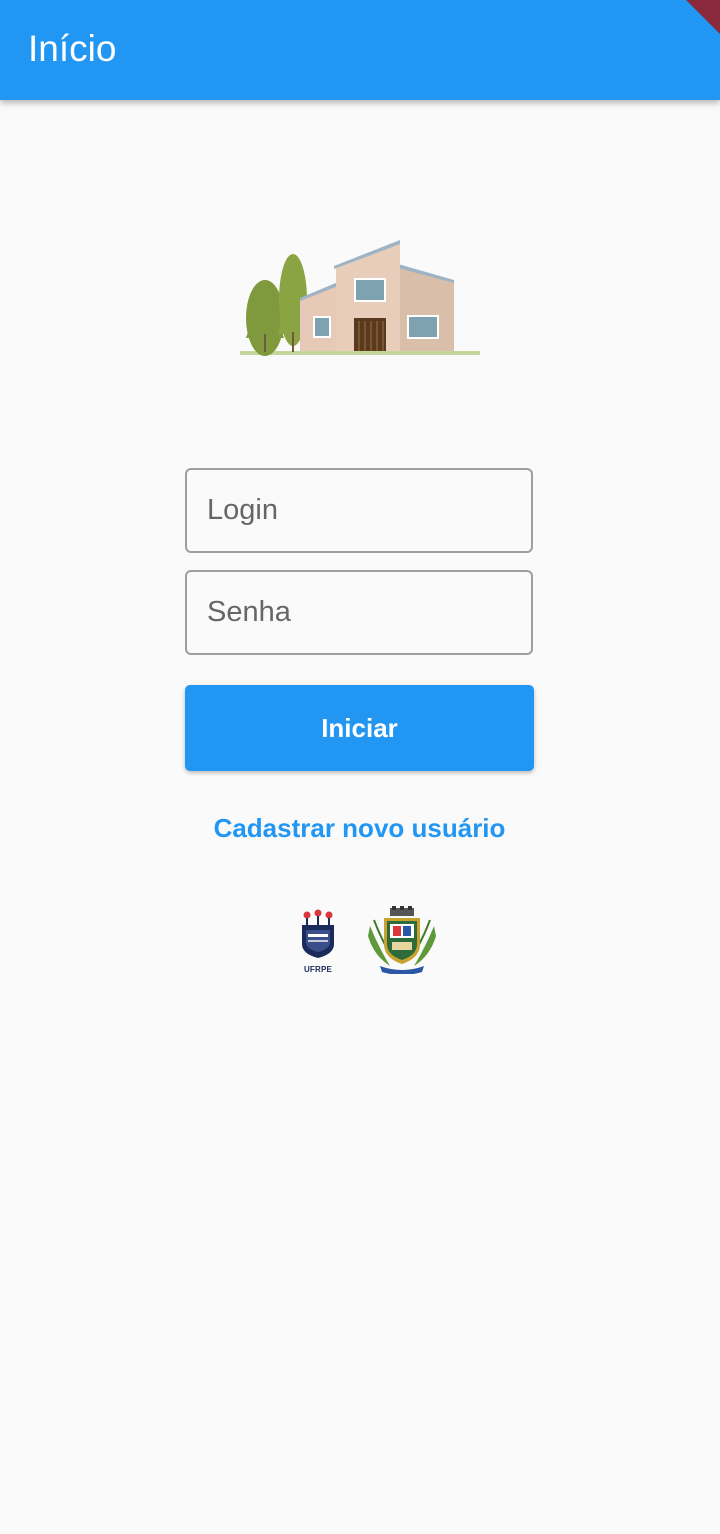  I want to click on password-input, so click(359, 612).